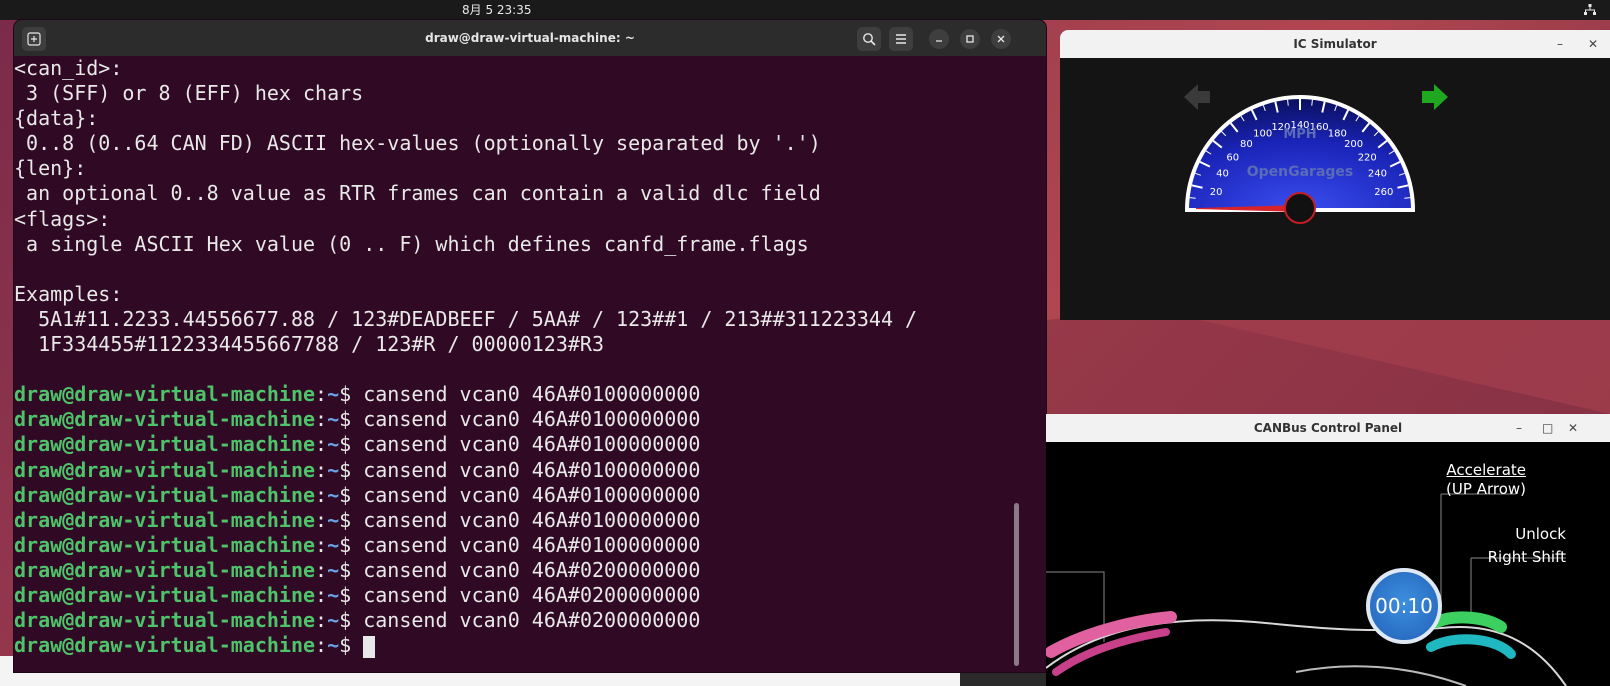  I want to click on gauge-tick-label: 200, so click(1353, 144).